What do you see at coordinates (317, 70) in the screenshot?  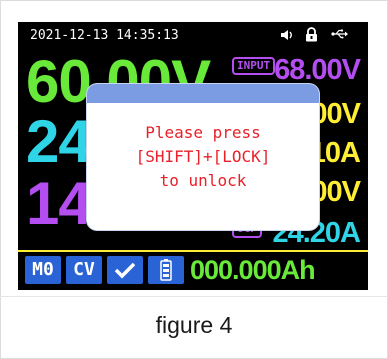 I see `input-voltage: 68.00V` at bounding box center [317, 70].